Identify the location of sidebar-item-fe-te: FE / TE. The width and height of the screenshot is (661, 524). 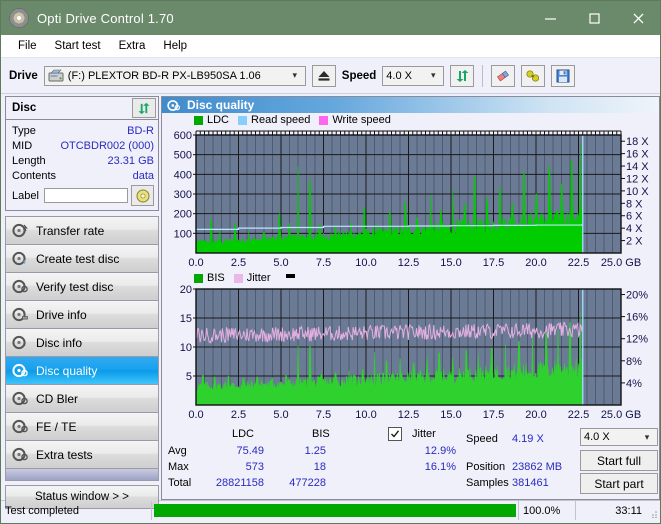
(82, 427).